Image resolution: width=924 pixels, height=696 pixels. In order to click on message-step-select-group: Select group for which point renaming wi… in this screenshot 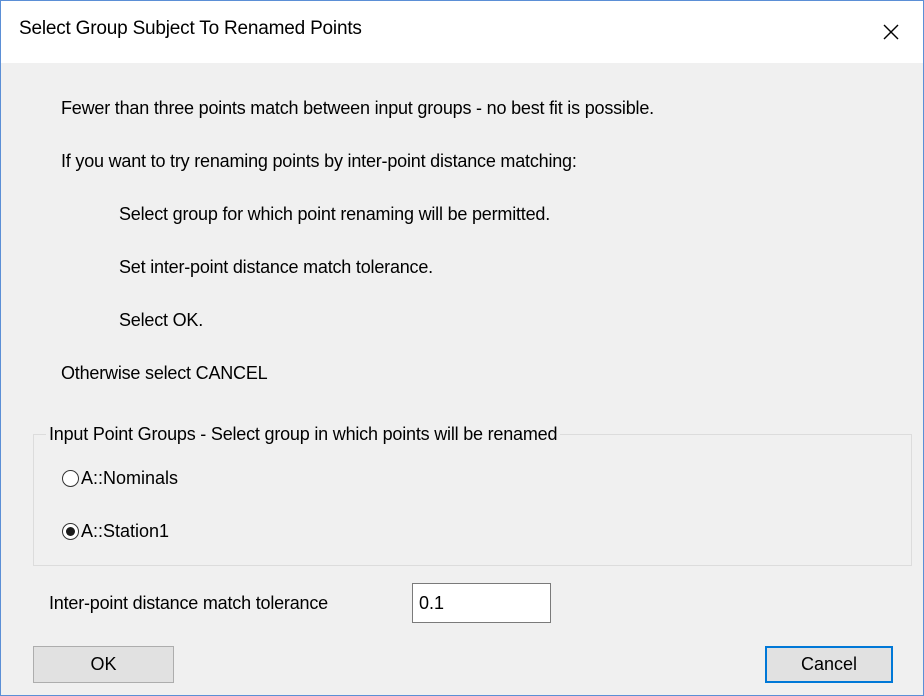, I will do `click(335, 214)`.